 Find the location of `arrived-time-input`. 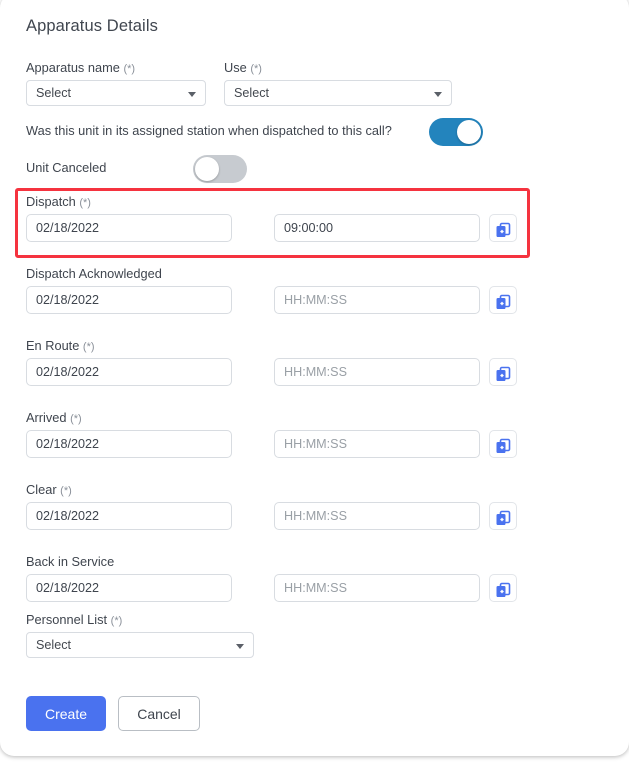

arrived-time-input is located at coordinates (377, 444).